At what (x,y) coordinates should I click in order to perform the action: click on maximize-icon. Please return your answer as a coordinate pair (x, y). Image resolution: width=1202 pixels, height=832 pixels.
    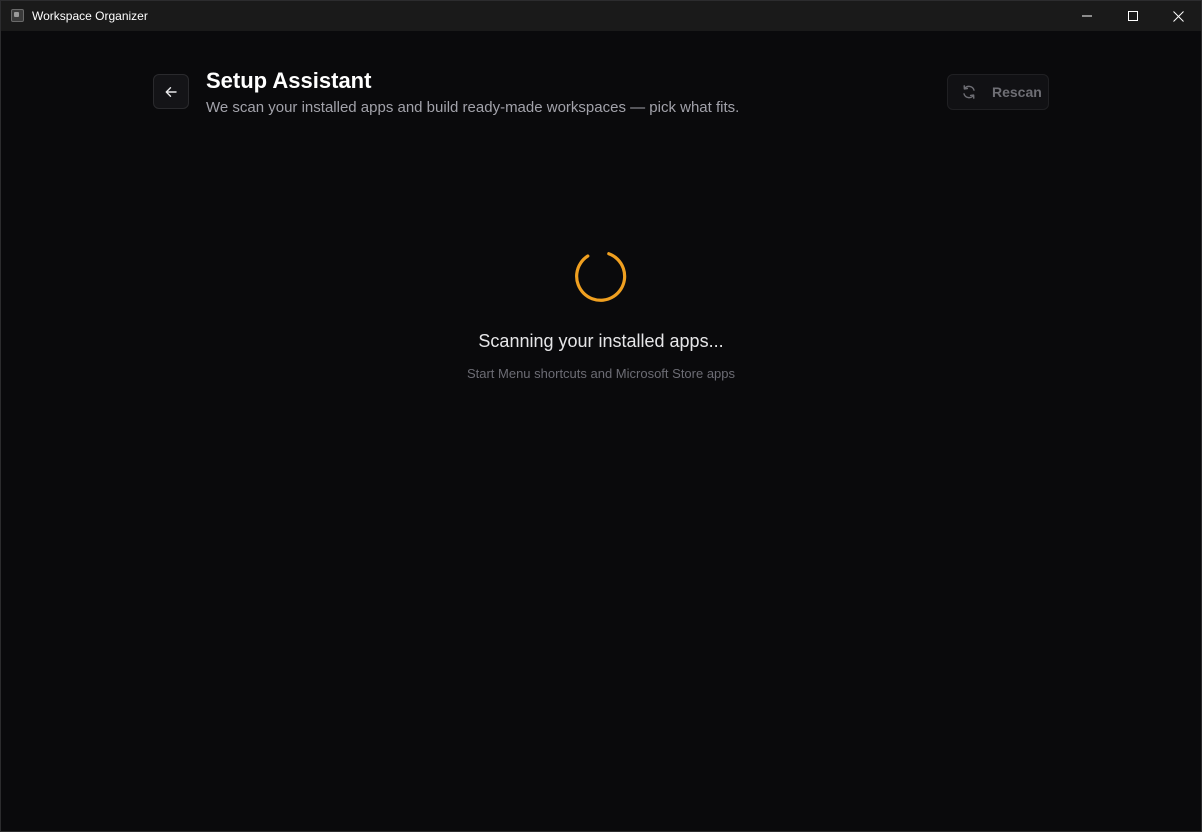
    Looking at the image, I should click on (1133, 16).